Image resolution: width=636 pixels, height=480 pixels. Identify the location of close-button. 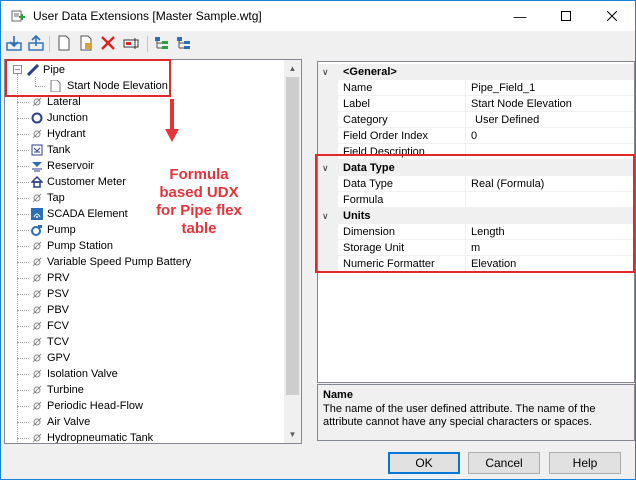
(612, 16).